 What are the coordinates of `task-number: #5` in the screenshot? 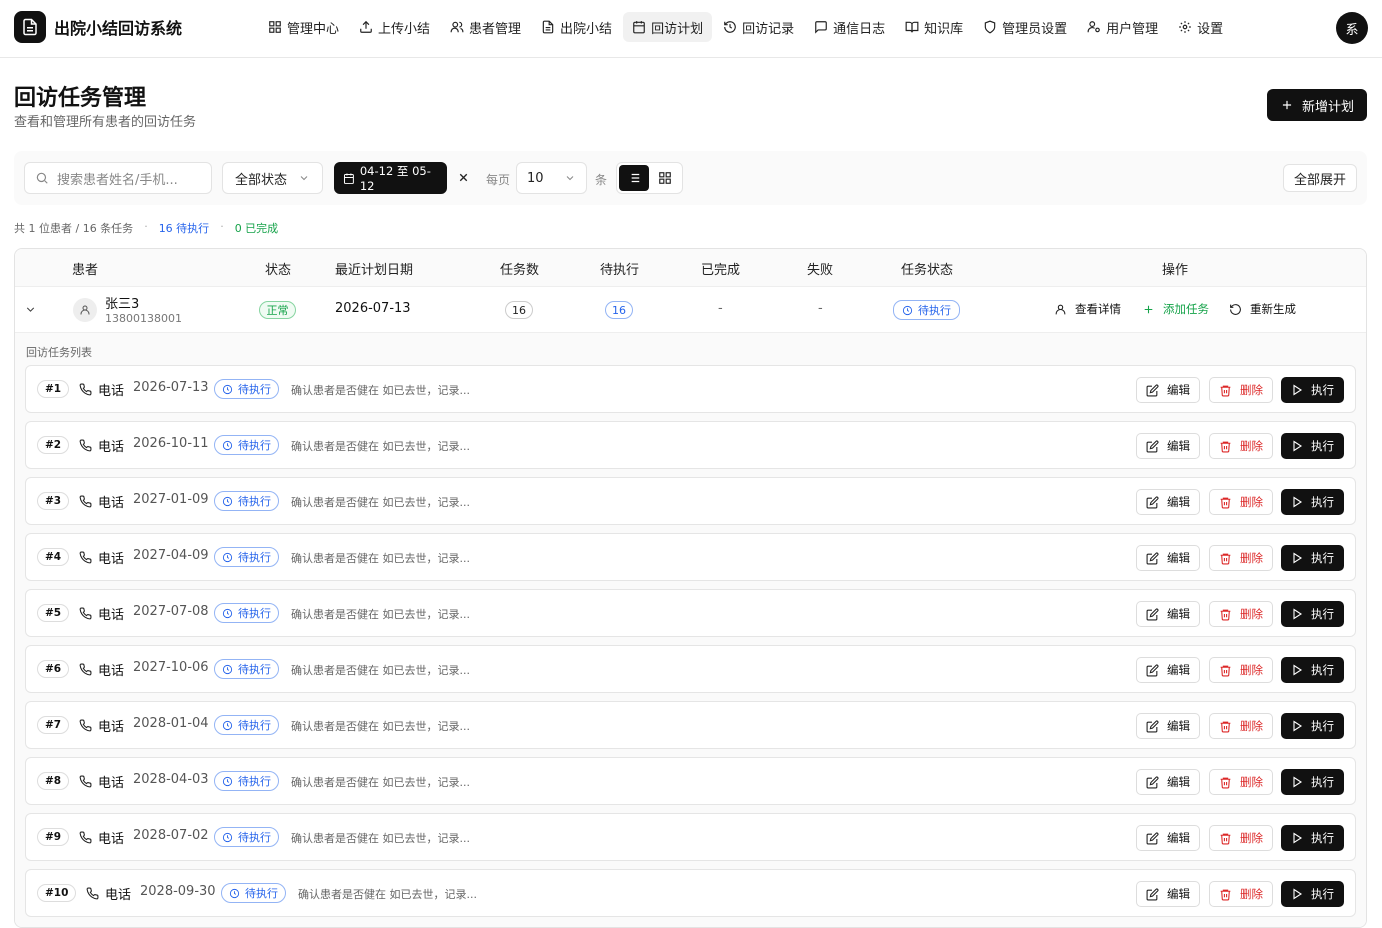 It's located at (53, 613).